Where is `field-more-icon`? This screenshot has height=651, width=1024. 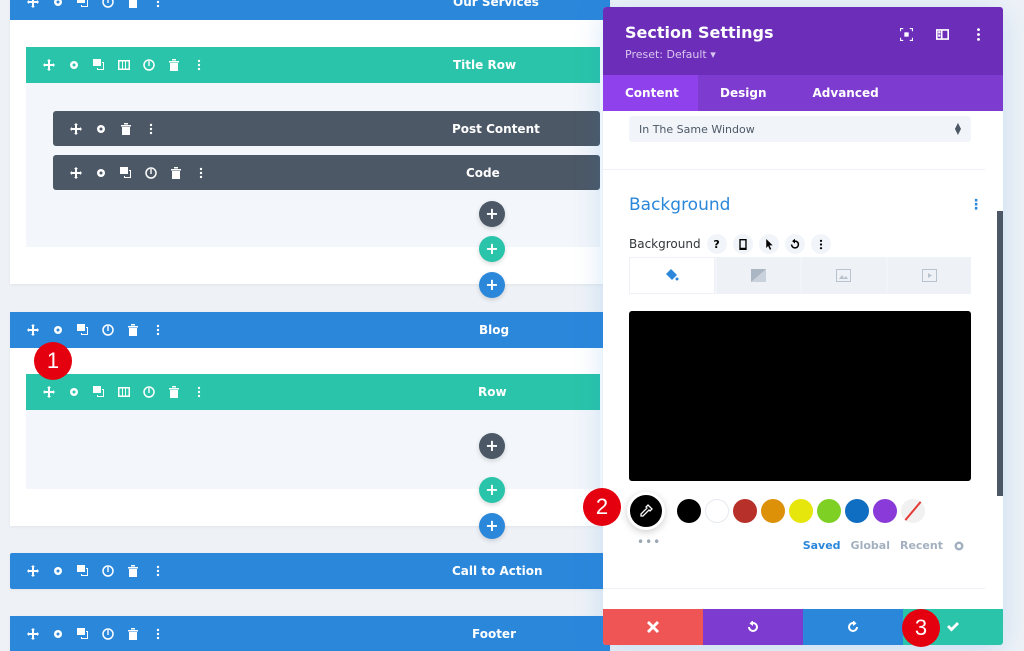 field-more-icon is located at coordinates (820, 244).